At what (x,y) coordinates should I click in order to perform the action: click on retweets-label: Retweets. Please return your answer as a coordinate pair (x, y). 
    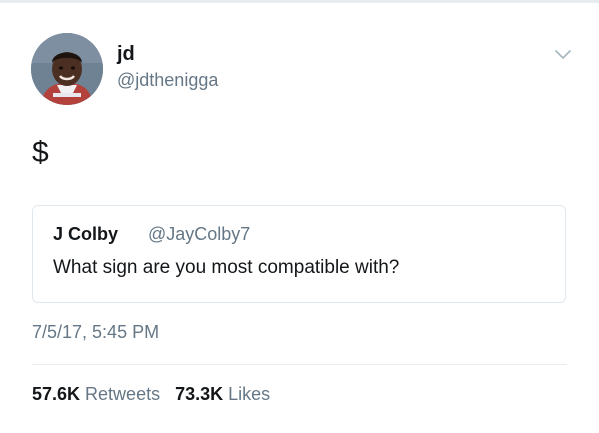
    Looking at the image, I should click on (123, 394).